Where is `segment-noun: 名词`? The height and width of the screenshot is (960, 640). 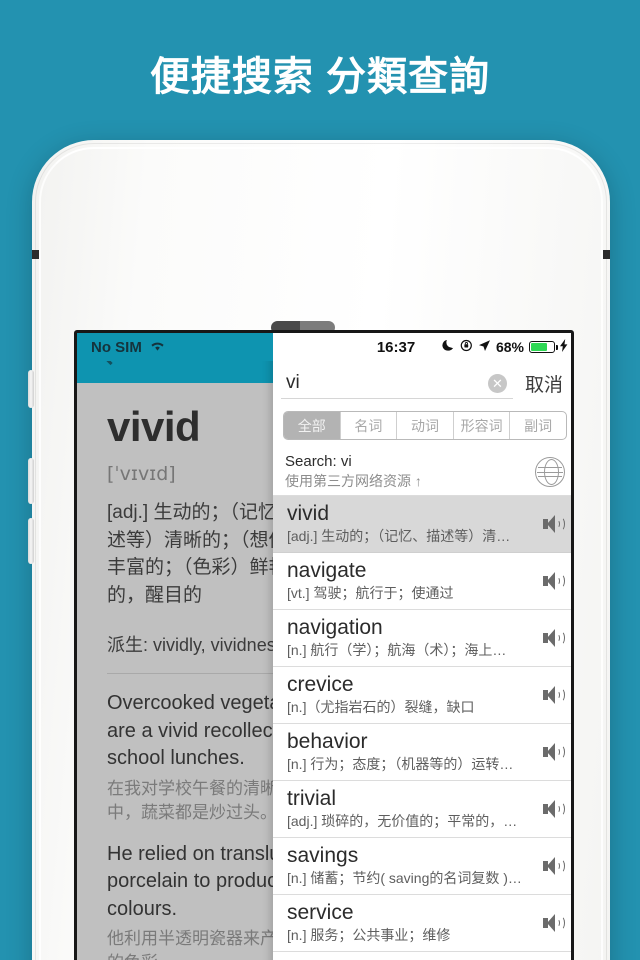 segment-noun: 名词 is located at coordinates (369, 425).